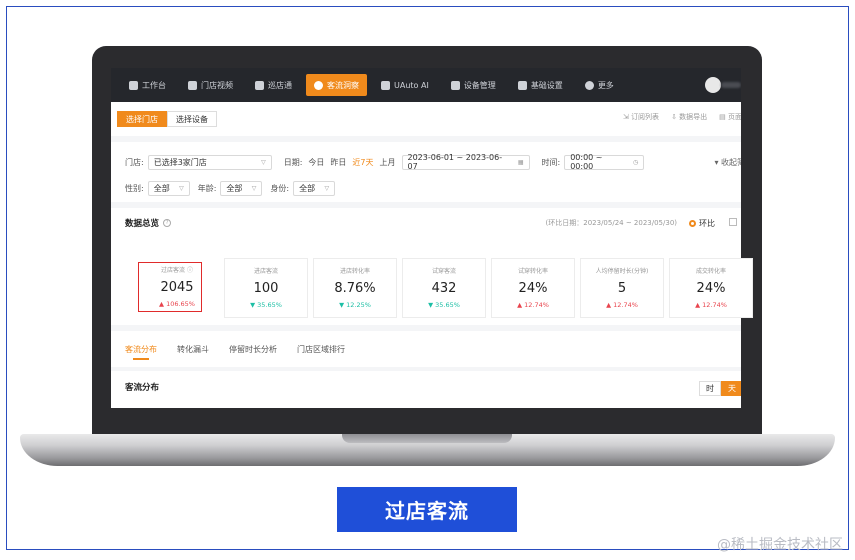 The width and height of the screenshot is (855, 560). I want to click on toggle-day: 天, so click(731, 388).